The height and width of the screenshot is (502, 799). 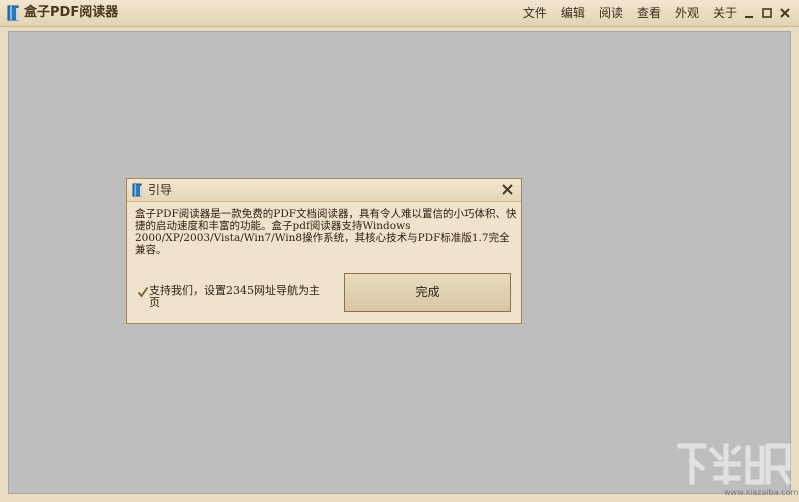 What do you see at coordinates (399, 13) in the screenshot?
I see `title-bar: 盒子PDF阅读器 文件 编辑 阅读 查看 外观 关于` at bounding box center [399, 13].